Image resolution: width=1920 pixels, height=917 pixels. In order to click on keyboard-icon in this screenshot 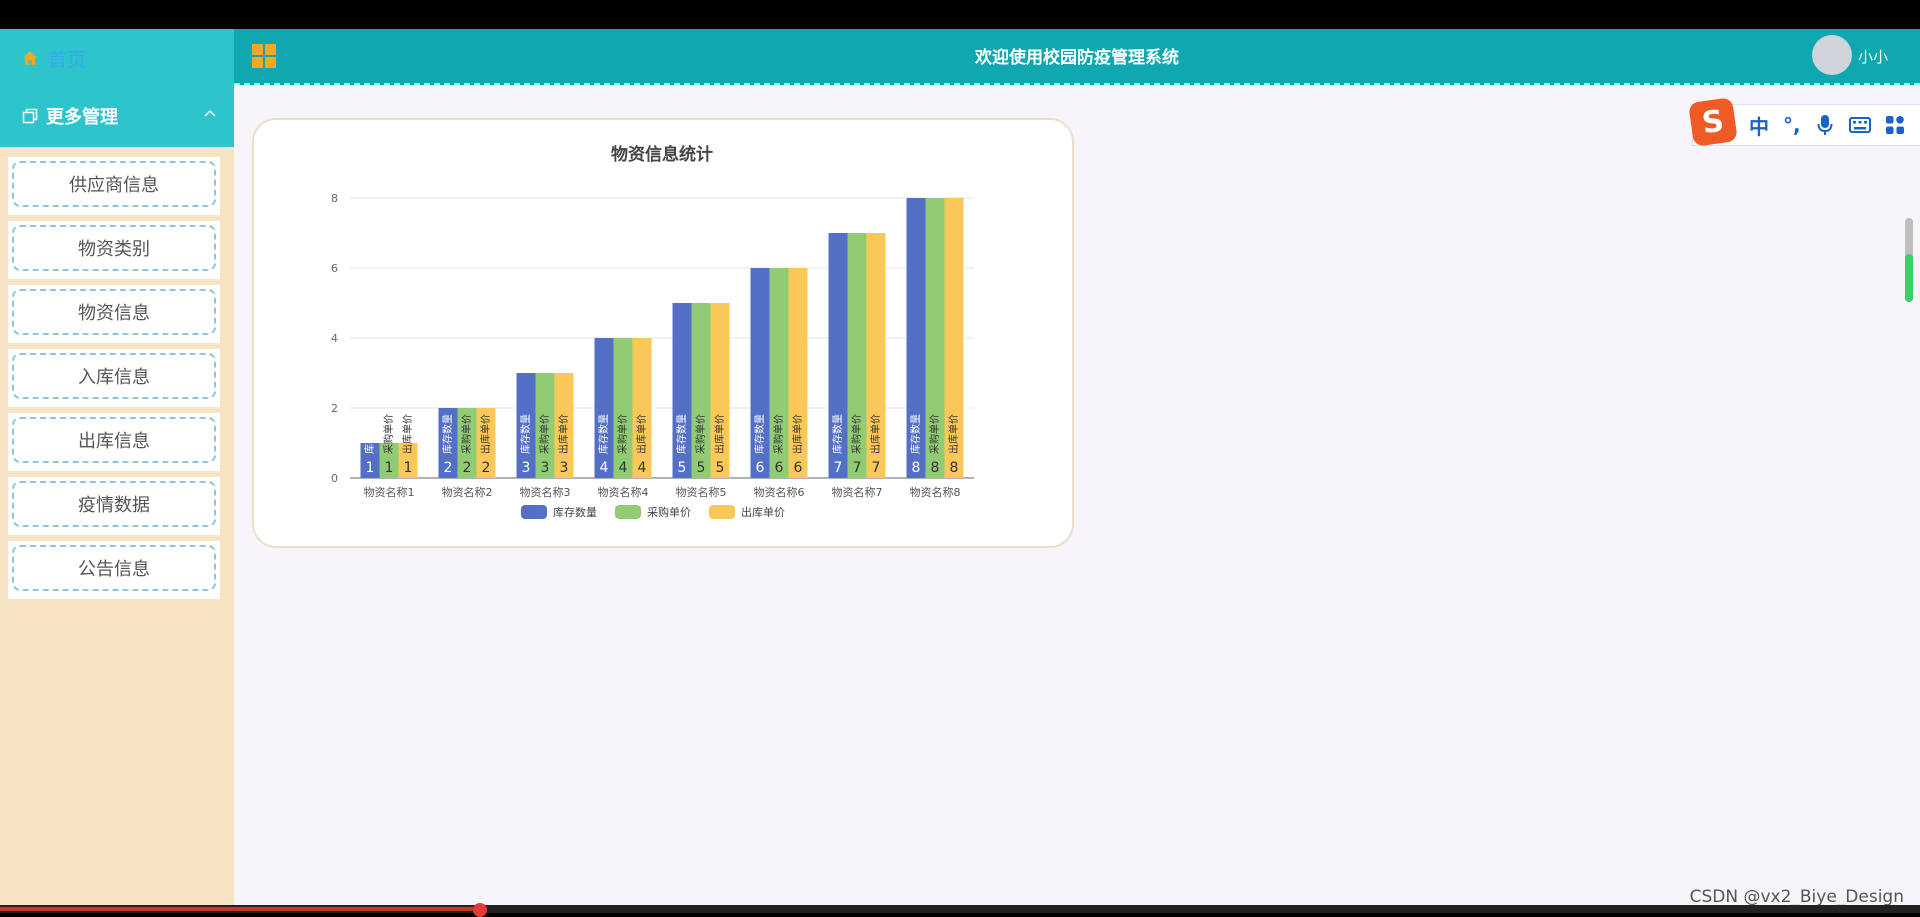, I will do `click(1859, 125)`.